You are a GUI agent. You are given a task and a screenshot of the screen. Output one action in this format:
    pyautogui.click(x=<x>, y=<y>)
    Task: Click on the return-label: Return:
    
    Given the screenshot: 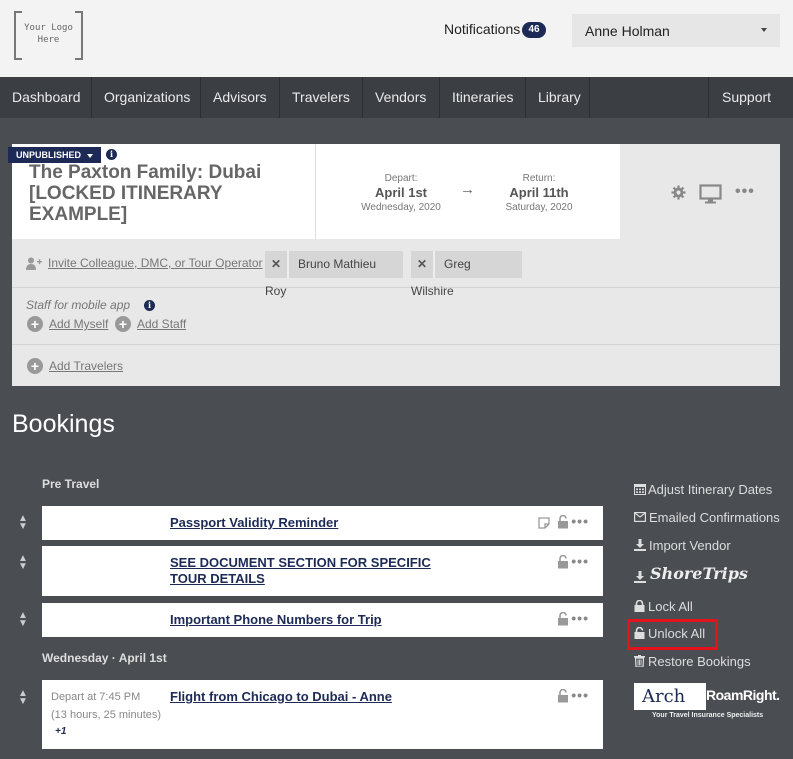 What is the action you would take?
    pyautogui.click(x=539, y=178)
    